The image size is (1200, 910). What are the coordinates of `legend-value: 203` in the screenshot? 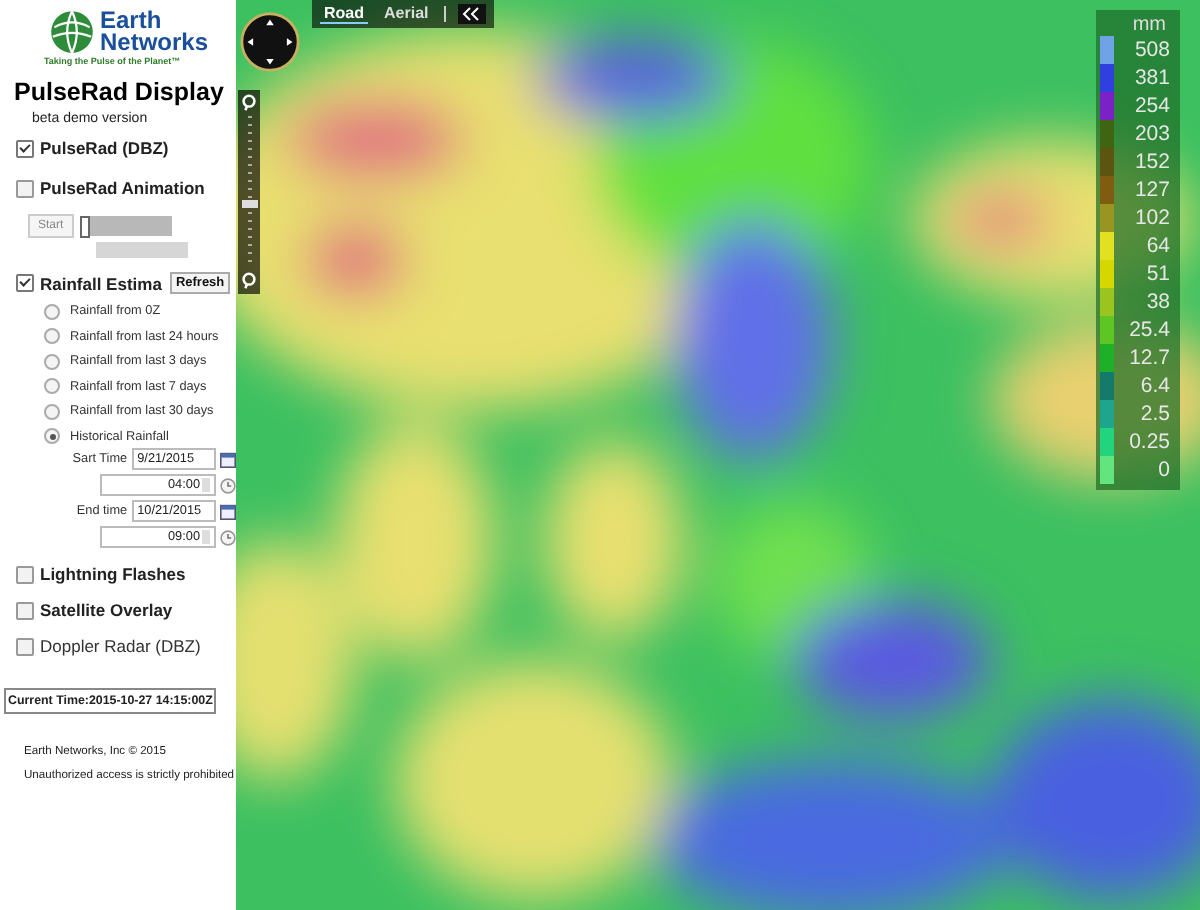 It's located at (1152, 134).